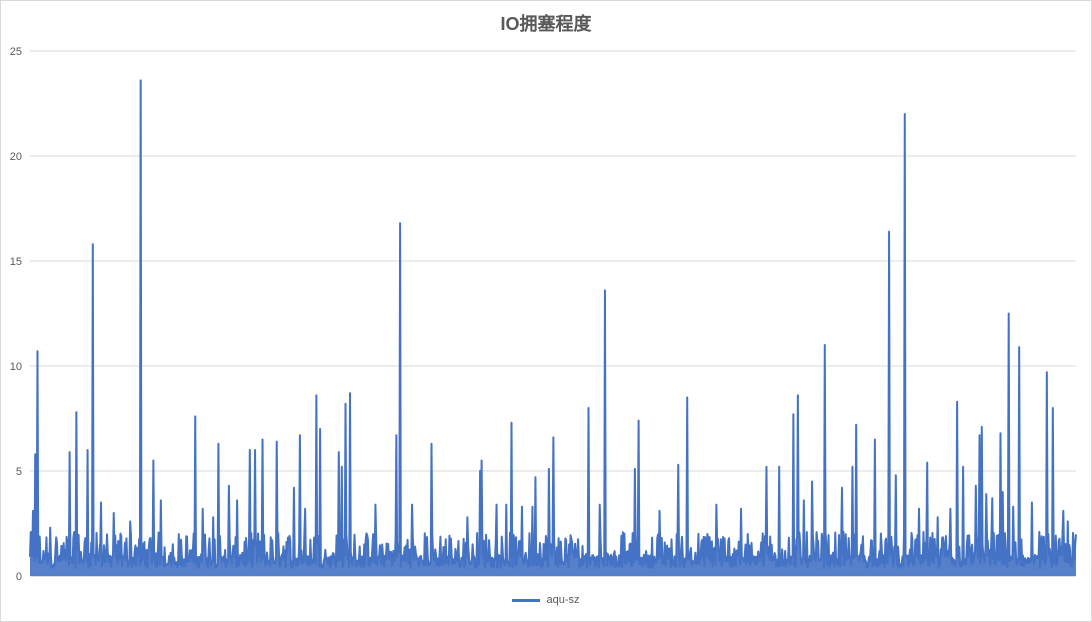 The image size is (1092, 622). What do you see at coordinates (563, 600) in the screenshot?
I see `legend-label: aqu-sz` at bounding box center [563, 600].